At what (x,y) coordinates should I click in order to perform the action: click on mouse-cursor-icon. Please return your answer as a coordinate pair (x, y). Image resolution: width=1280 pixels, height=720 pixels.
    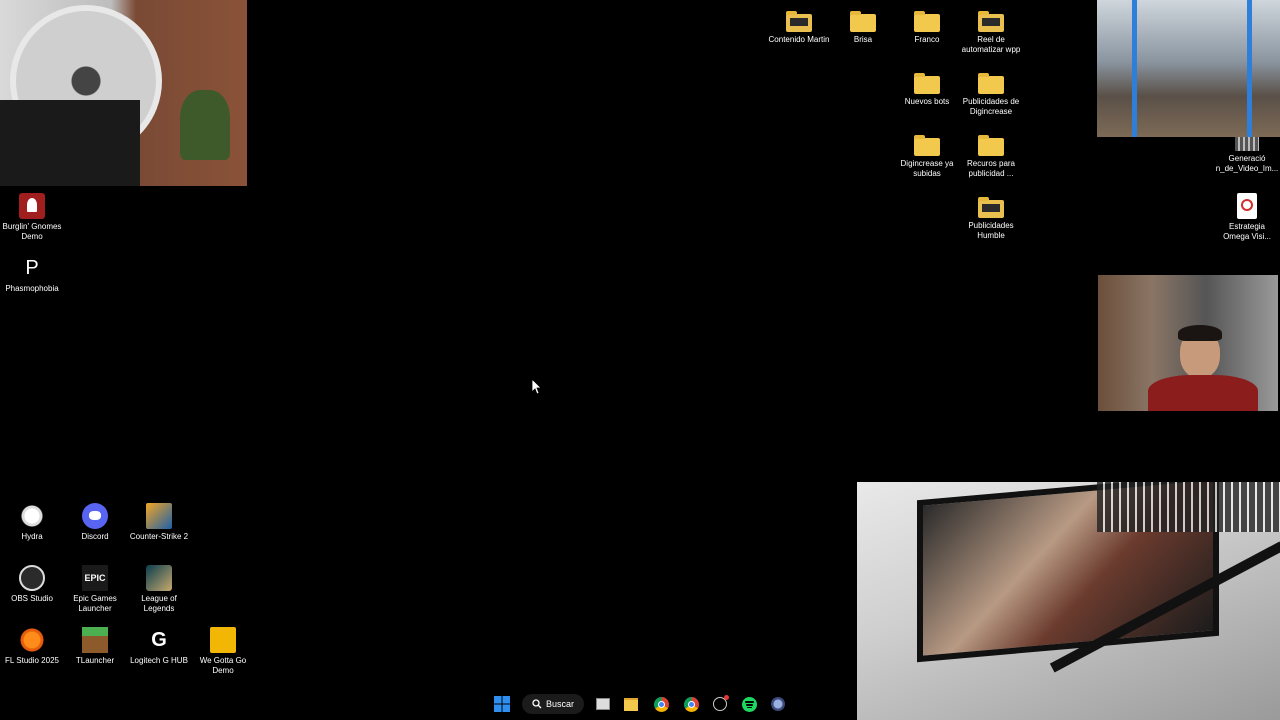
    Looking at the image, I should click on (537, 387).